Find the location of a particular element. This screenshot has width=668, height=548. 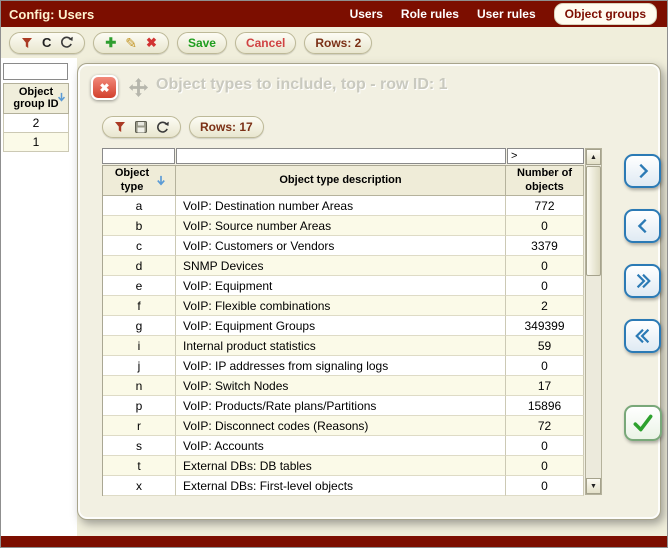

count-cell: 59 is located at coordinates (545, 346).